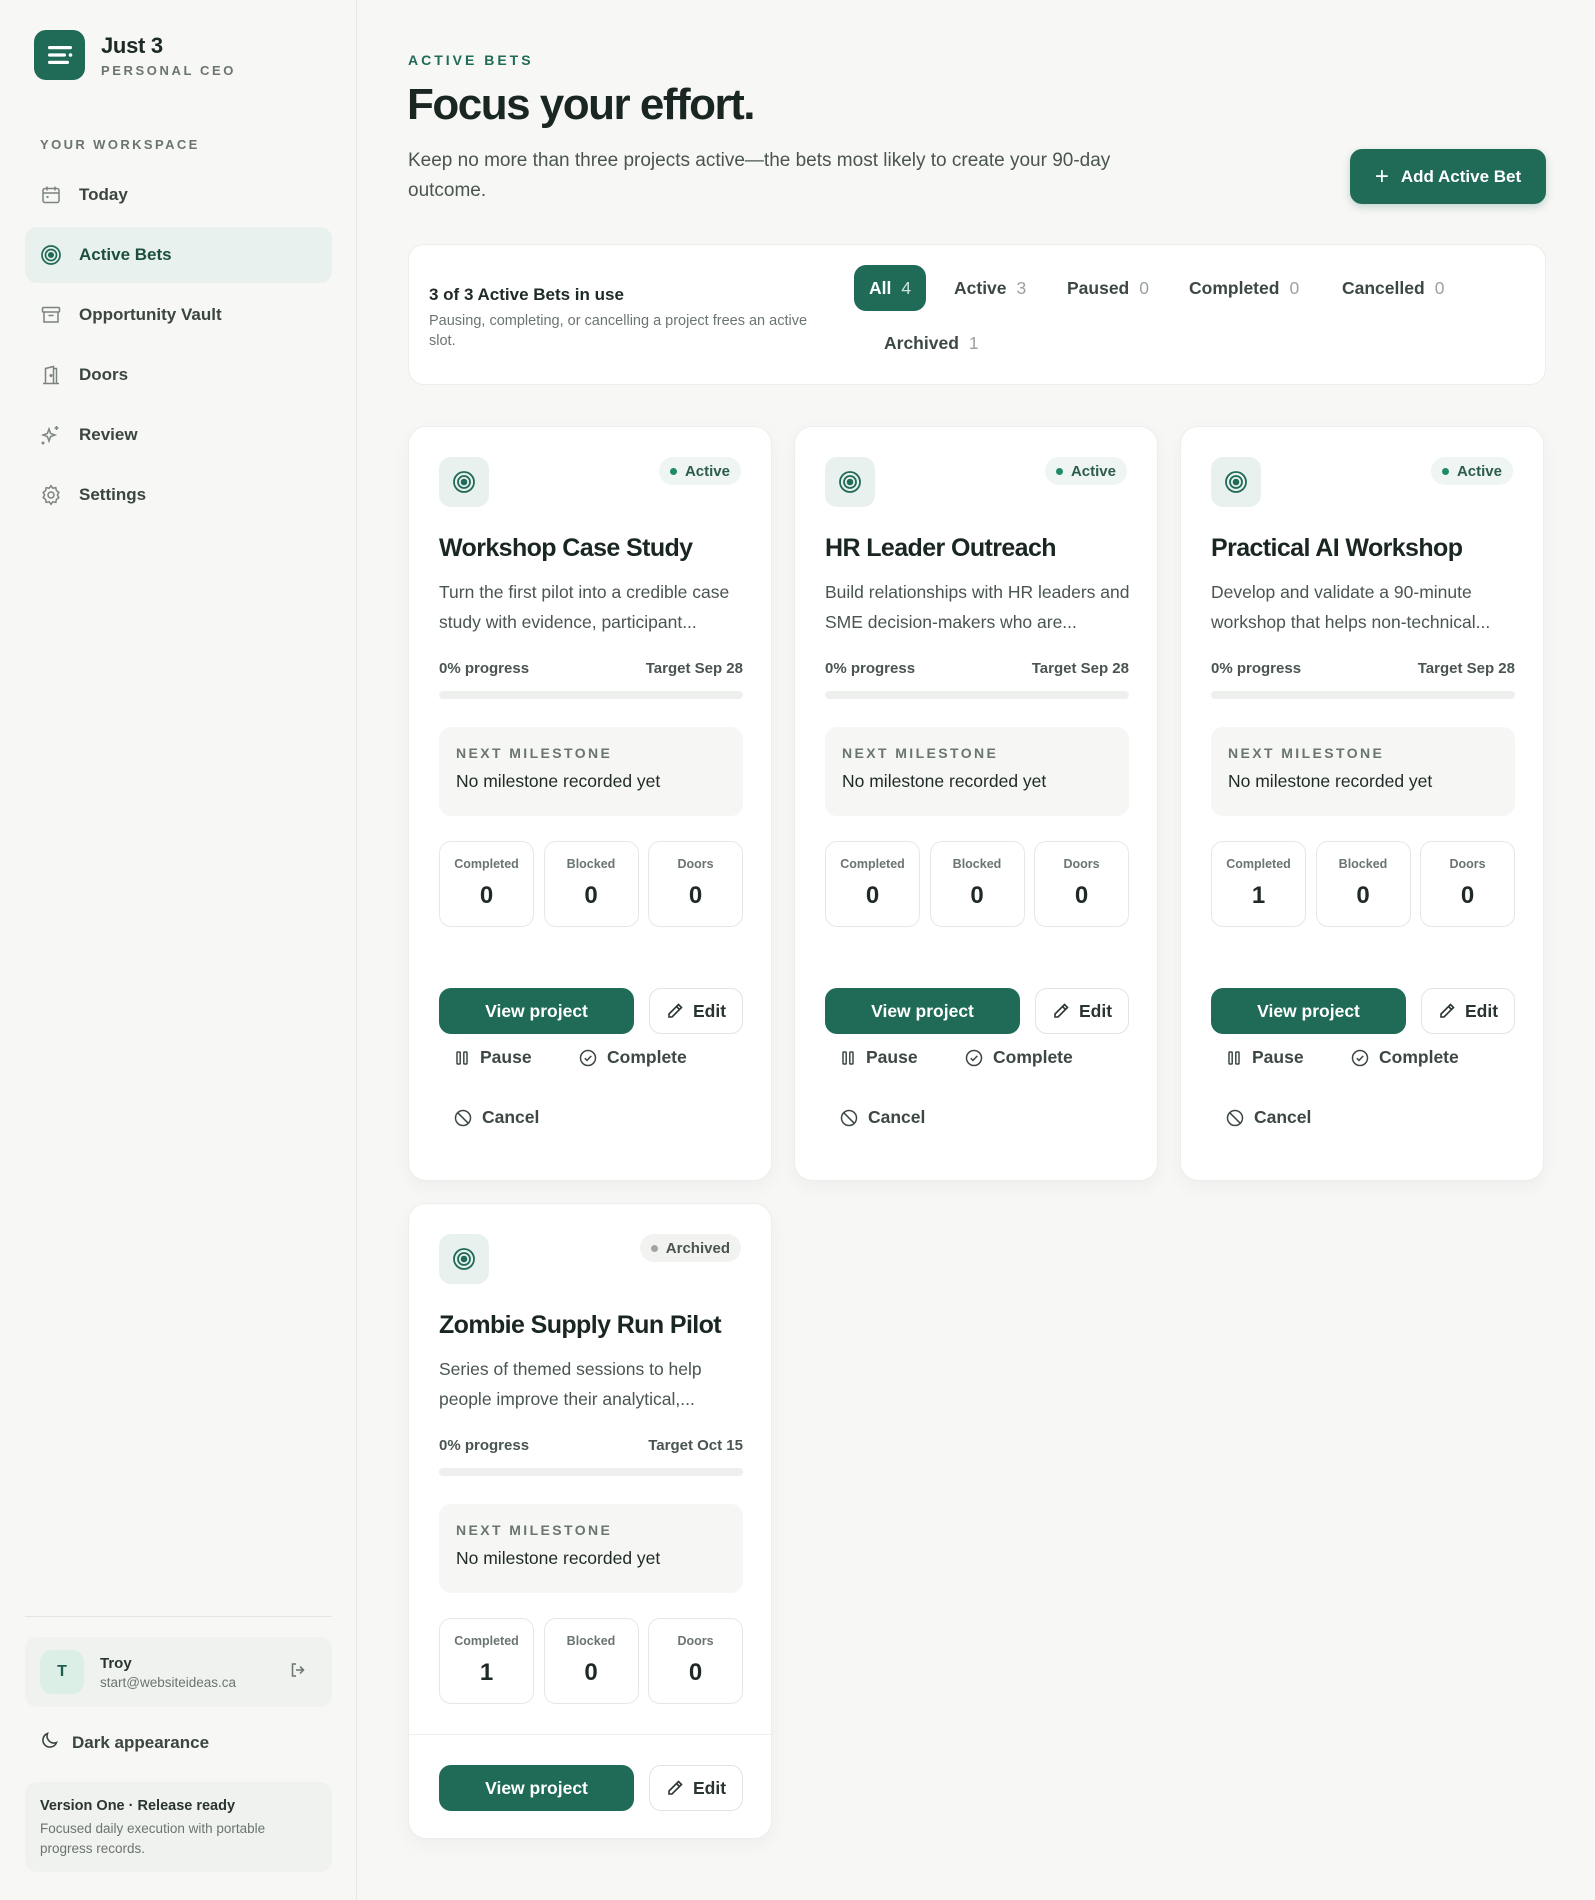  What do you see at coordinates (1256, 668) in the screenshot?
I see `progress-label: 0% progress` at bounding box center [1256, 668].